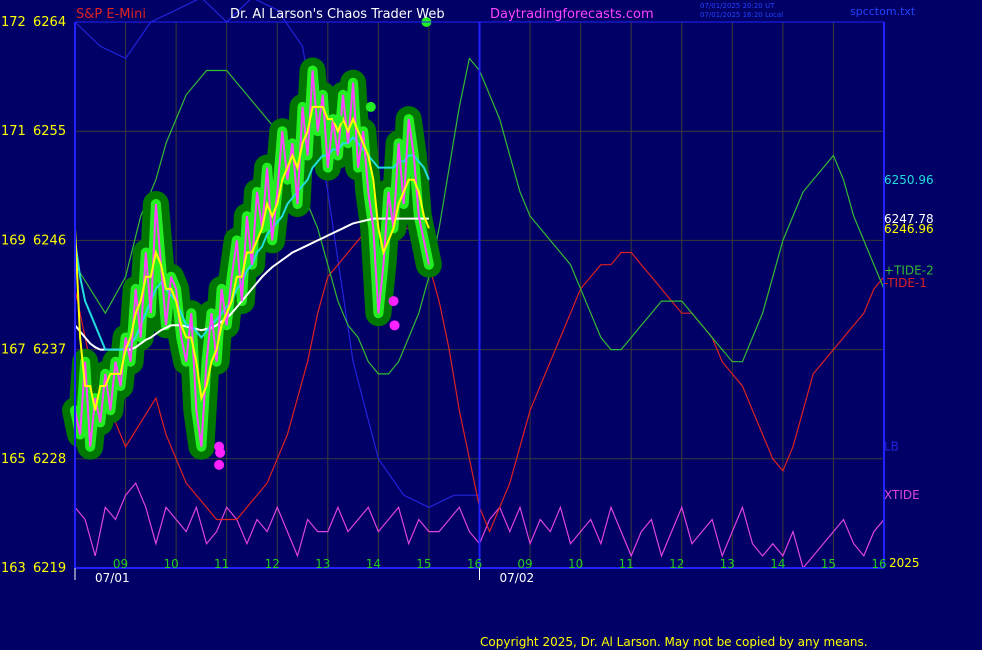  Describe the element at coordinates (517, 578) in the screenshot. I see `x-date-label: 07/02` at that location.